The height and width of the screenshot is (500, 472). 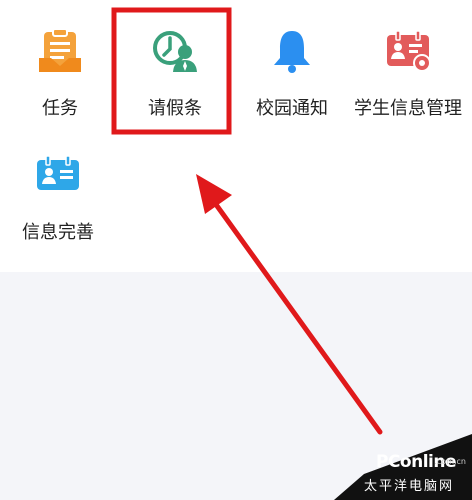 I want to click on menu-item-student-info: 学生信息管理, so click(x=408, y=74).